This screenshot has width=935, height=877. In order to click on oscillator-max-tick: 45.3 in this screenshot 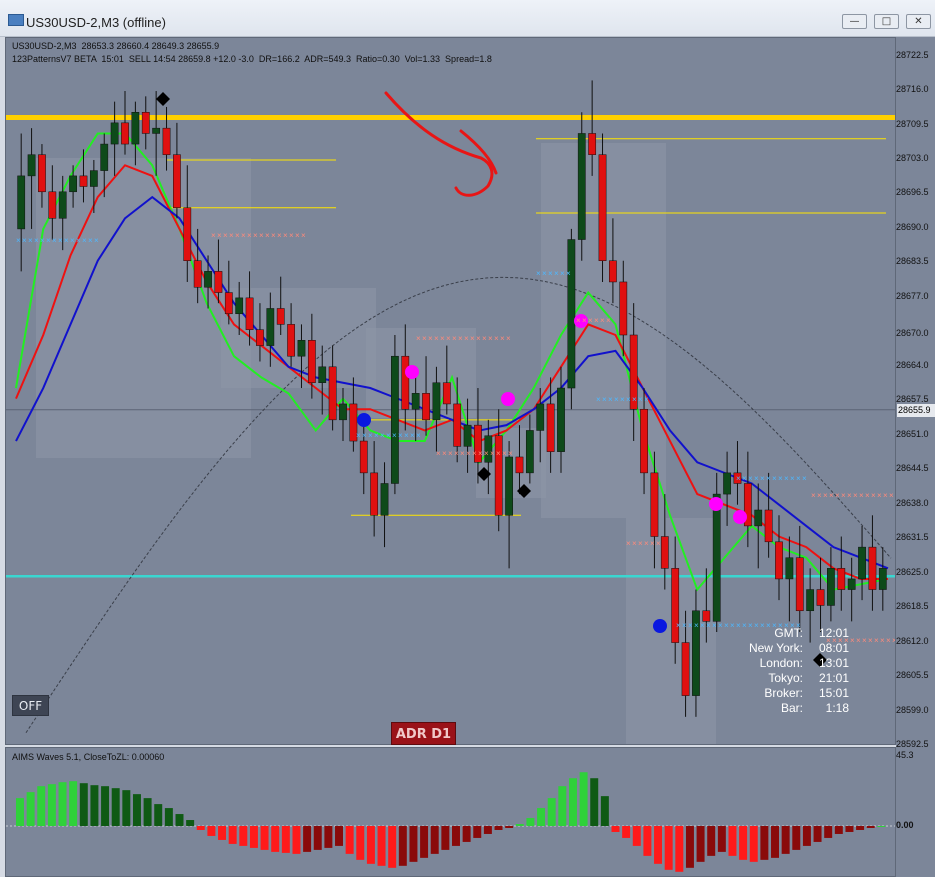, I will do `click(905, 755)`.